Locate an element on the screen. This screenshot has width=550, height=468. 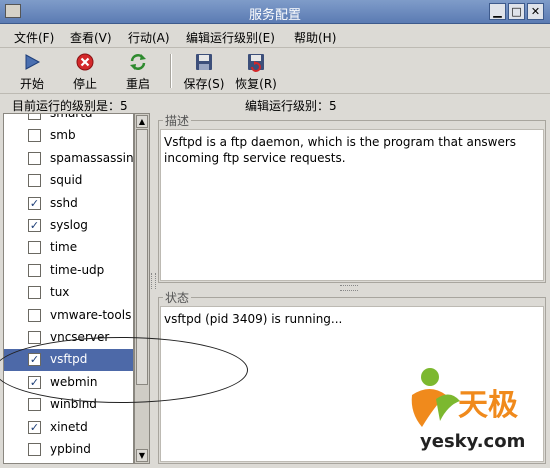
yesky-watermark-logo: 天极 yesky.com is located at coordinates (473, 408).